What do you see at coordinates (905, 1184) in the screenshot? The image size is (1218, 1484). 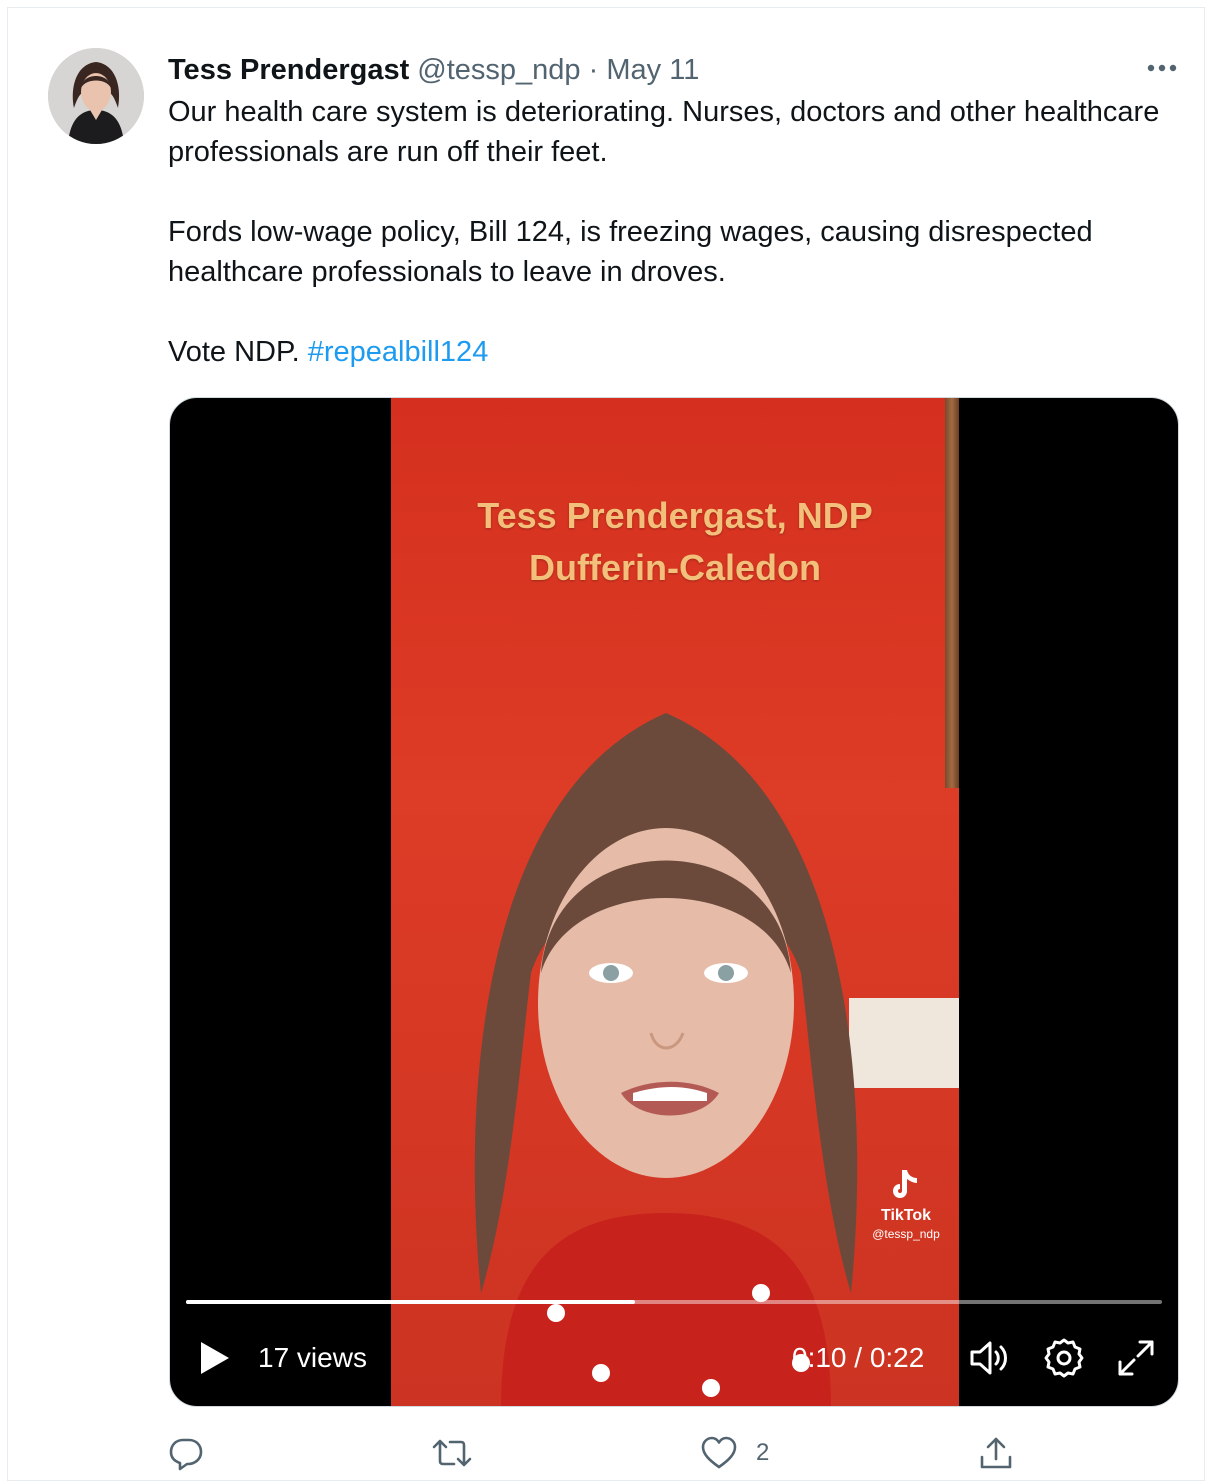 I see `tiktok-logo-icon` at bounding box center [905, 1184].